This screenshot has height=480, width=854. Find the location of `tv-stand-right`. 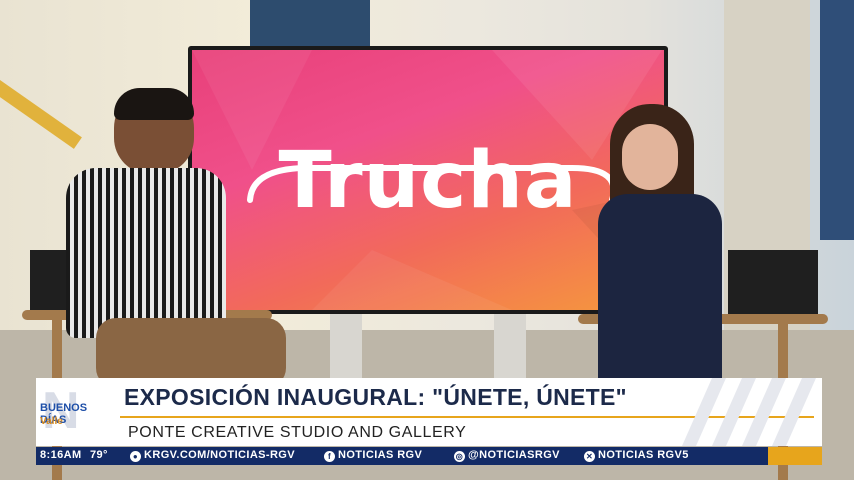

tv-stand-right is located at coordinates (510, 349).